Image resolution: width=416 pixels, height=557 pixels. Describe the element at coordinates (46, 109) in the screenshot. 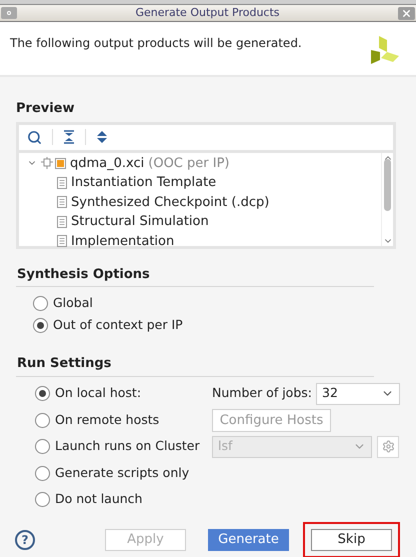

I see `section-title: Preview` at that location.